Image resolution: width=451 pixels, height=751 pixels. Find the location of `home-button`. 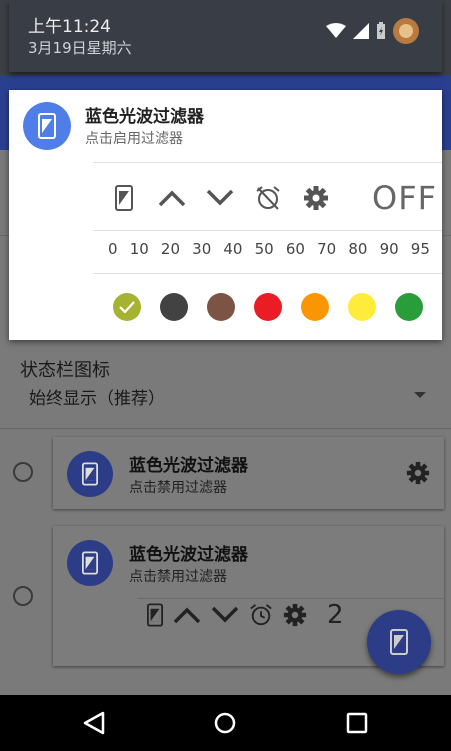

home-button is located at coordinates (225, 723).